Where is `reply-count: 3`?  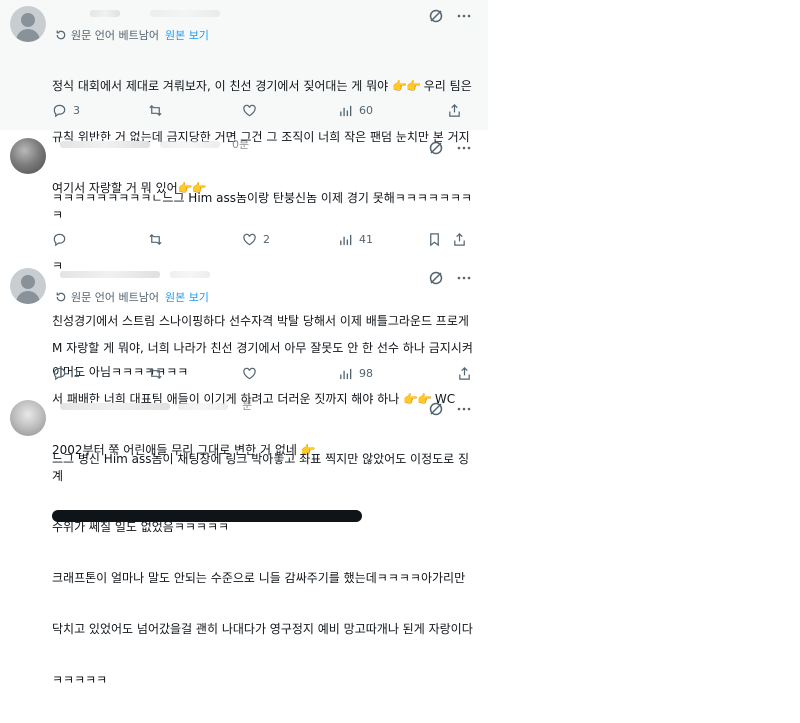 reply-count: 3 is located at coordinates (76, 110).